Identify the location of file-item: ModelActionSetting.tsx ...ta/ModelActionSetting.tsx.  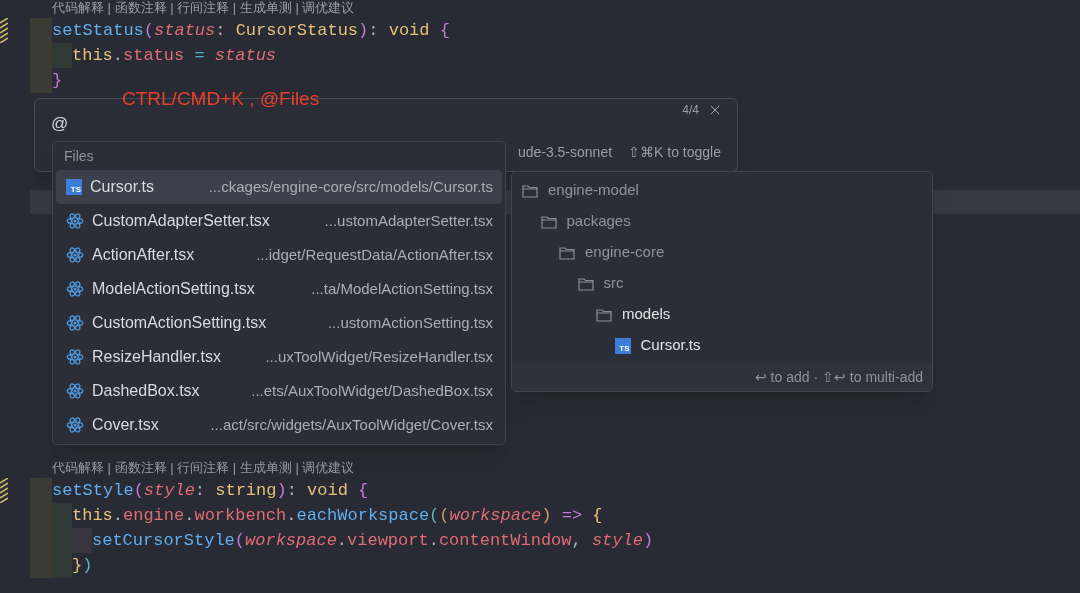
(279, 289).